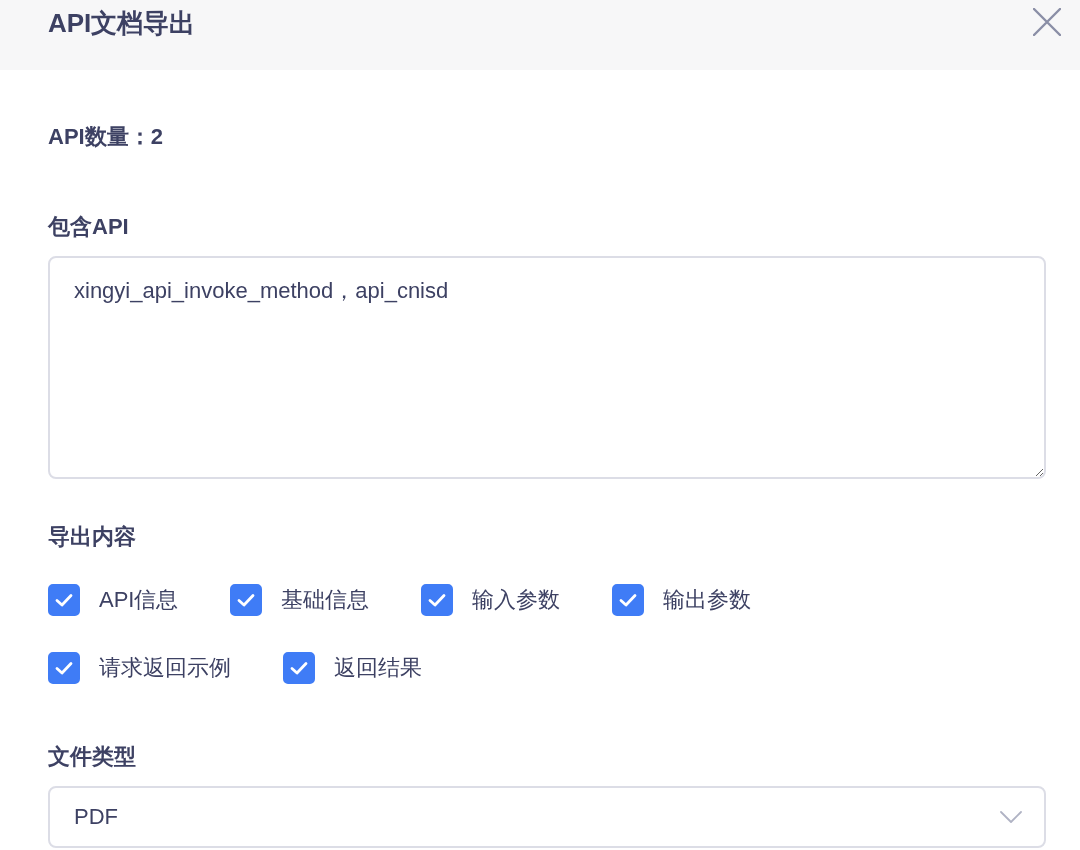  Describe the element at coordinates (139, 600) in the screenshot. I see `checkbox-label: API信息` at that location.